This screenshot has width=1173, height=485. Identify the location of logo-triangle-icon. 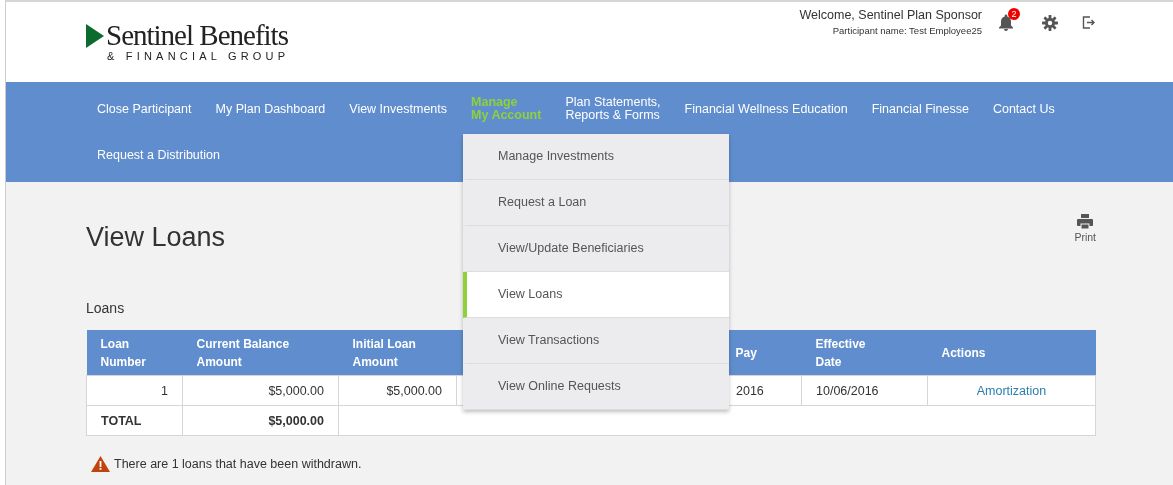
(95, 36).